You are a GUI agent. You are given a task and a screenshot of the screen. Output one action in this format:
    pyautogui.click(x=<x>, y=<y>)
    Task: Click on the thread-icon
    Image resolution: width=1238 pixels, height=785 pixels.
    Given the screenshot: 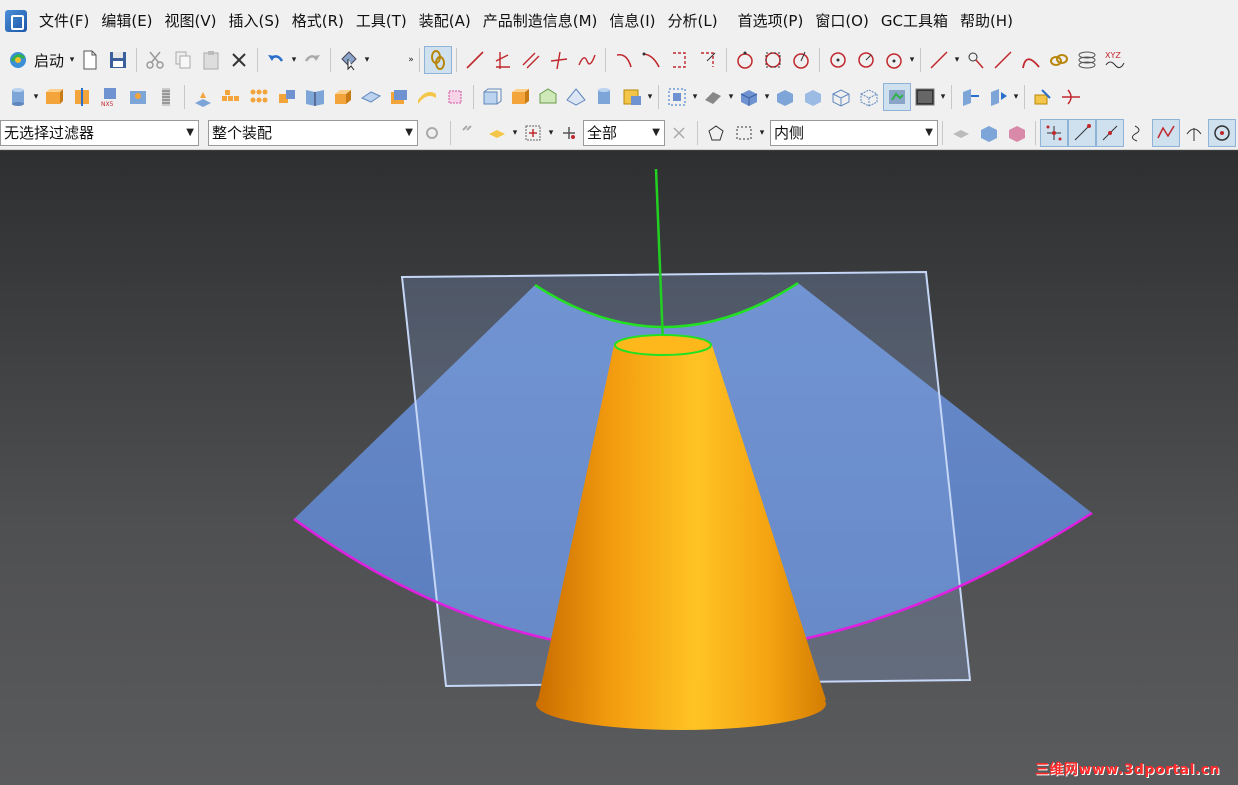 What is the action you would take?
    pyautogui.click(x=166, y=97)
    